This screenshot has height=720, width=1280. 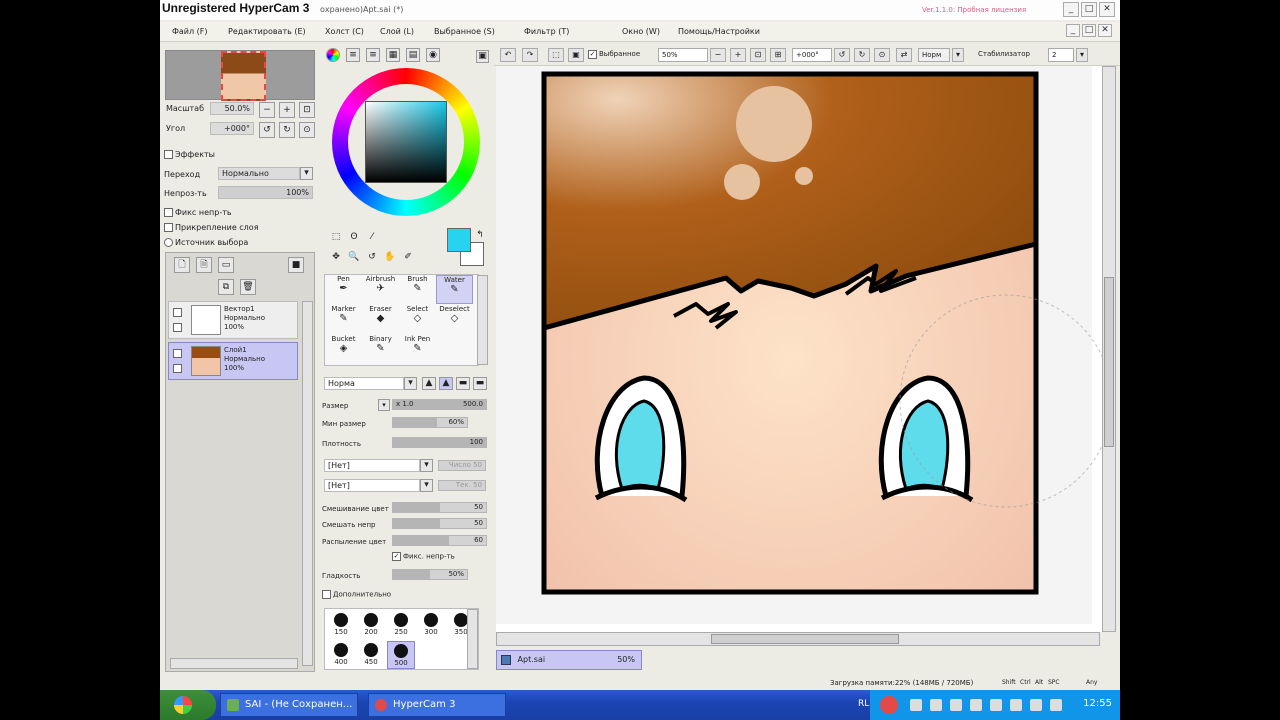 I want to click on zoom-in-button: +, so click(x=287, y=110).